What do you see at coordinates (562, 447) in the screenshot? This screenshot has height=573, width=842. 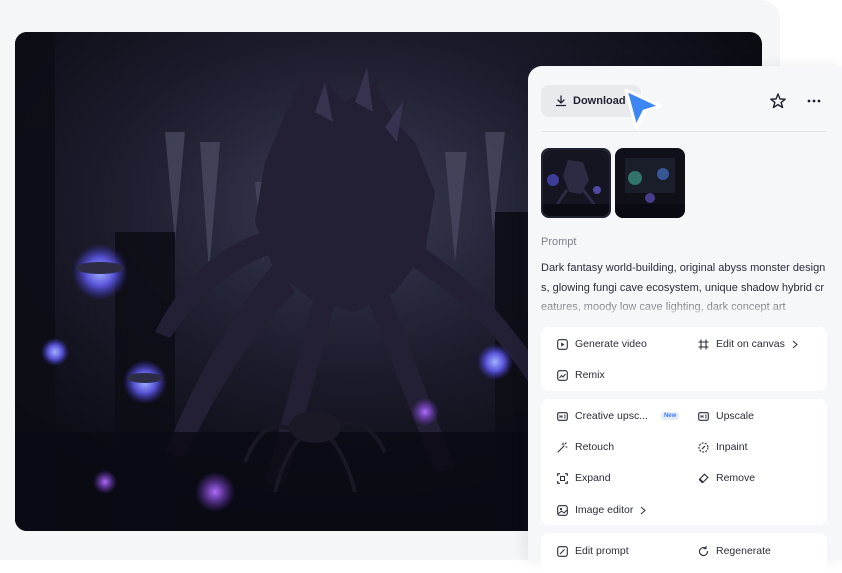 I see `magic-wand-icon` at bounding box center [562, 447].